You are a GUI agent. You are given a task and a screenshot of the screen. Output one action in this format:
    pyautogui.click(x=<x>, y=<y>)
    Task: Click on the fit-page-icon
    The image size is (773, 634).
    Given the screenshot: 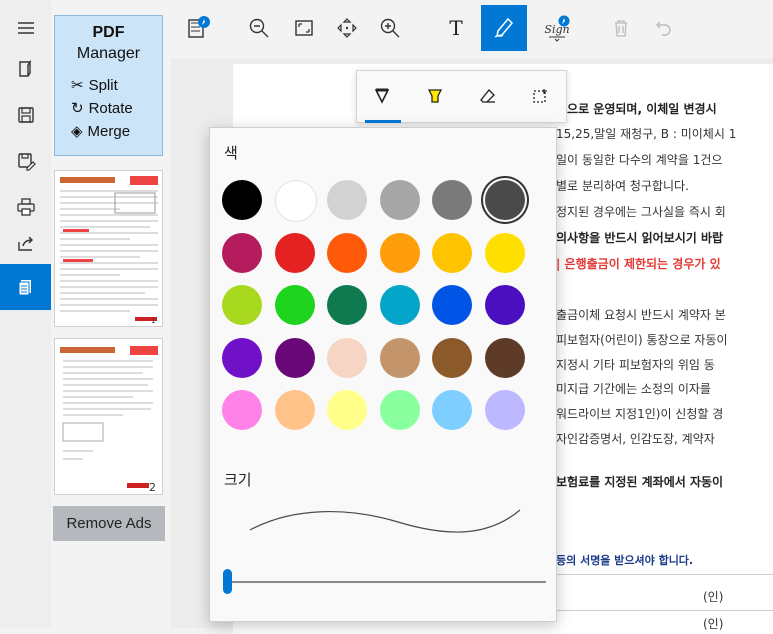 What is the action you would take?
    pyautogui.click(x=304, y=28)
    